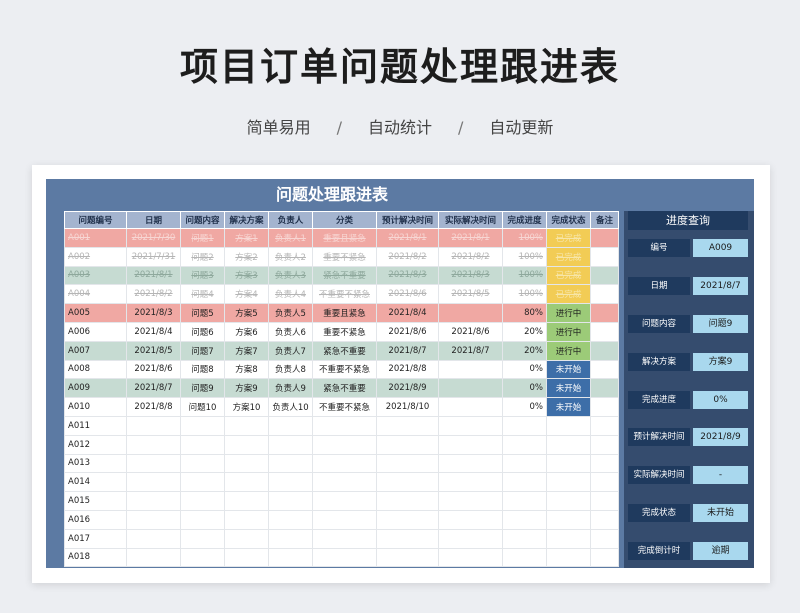 The image size is (800, 613). Describe the element at coordinates (470, 275) in the screenshot. I see `table-cell: 2021/8/3` at that location.